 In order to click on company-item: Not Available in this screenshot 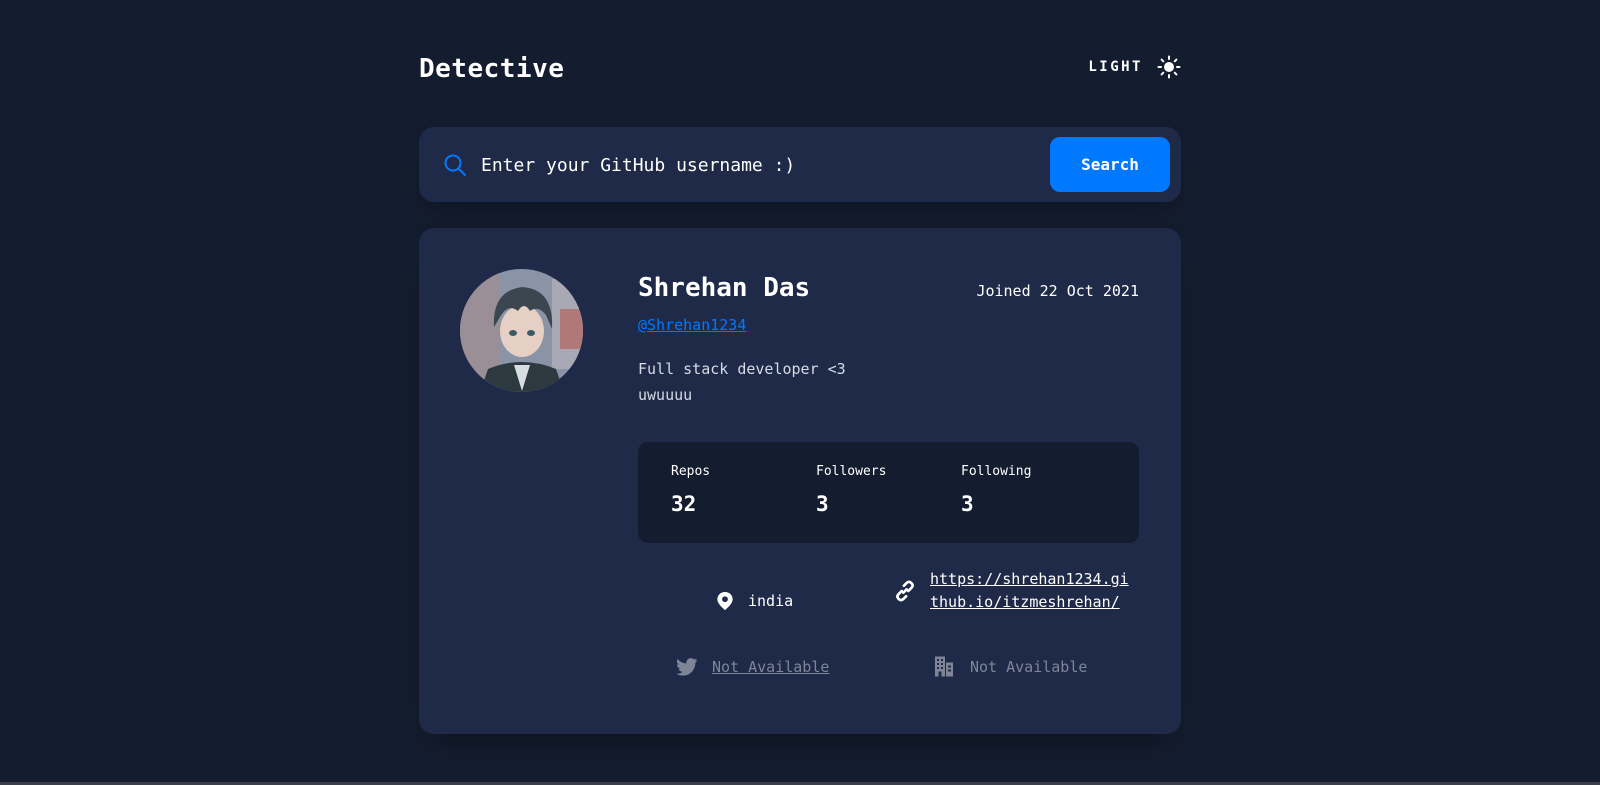, I will do `click(1010, 666)`.